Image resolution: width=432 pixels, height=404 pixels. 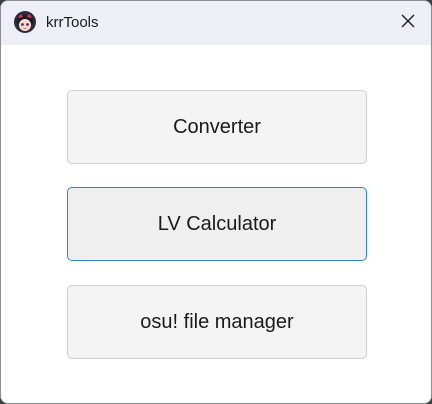 I want to click on converter-button: Converter, so click(x=217, y=127).